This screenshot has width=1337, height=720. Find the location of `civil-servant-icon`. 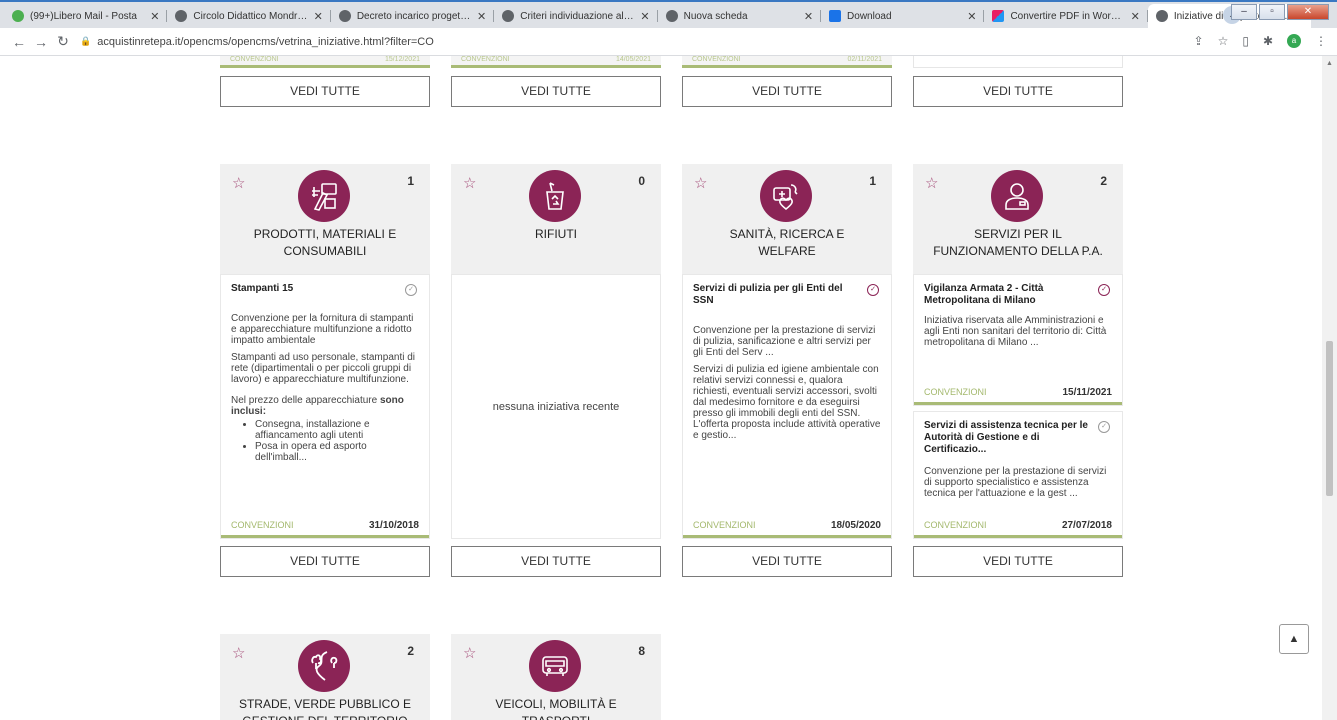

civil-servant-icon is located at coordinates (1017, 196).